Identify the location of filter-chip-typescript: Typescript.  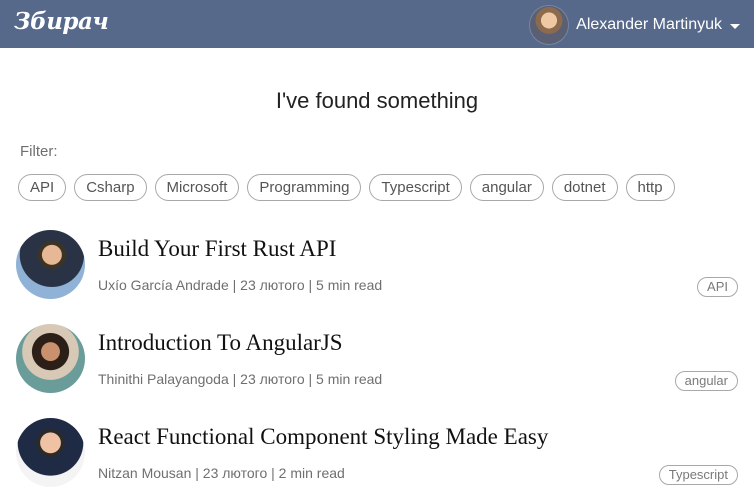
(415, 187).